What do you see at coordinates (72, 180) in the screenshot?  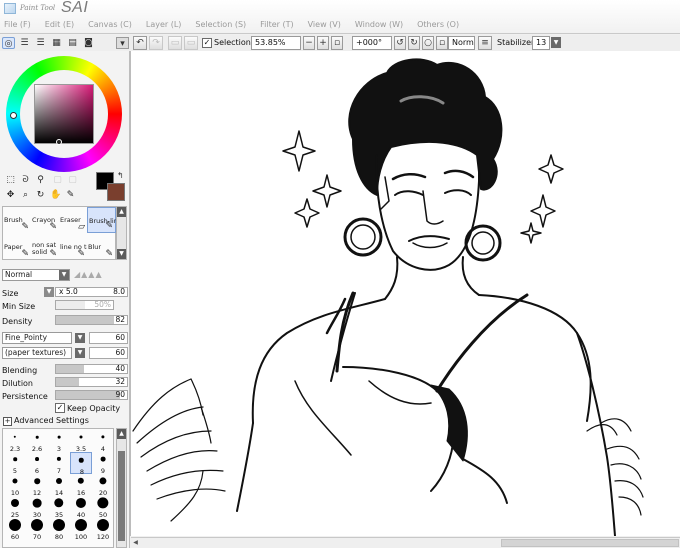 I see `color-mode-icon: ▢` at bounding box center [72, 180].